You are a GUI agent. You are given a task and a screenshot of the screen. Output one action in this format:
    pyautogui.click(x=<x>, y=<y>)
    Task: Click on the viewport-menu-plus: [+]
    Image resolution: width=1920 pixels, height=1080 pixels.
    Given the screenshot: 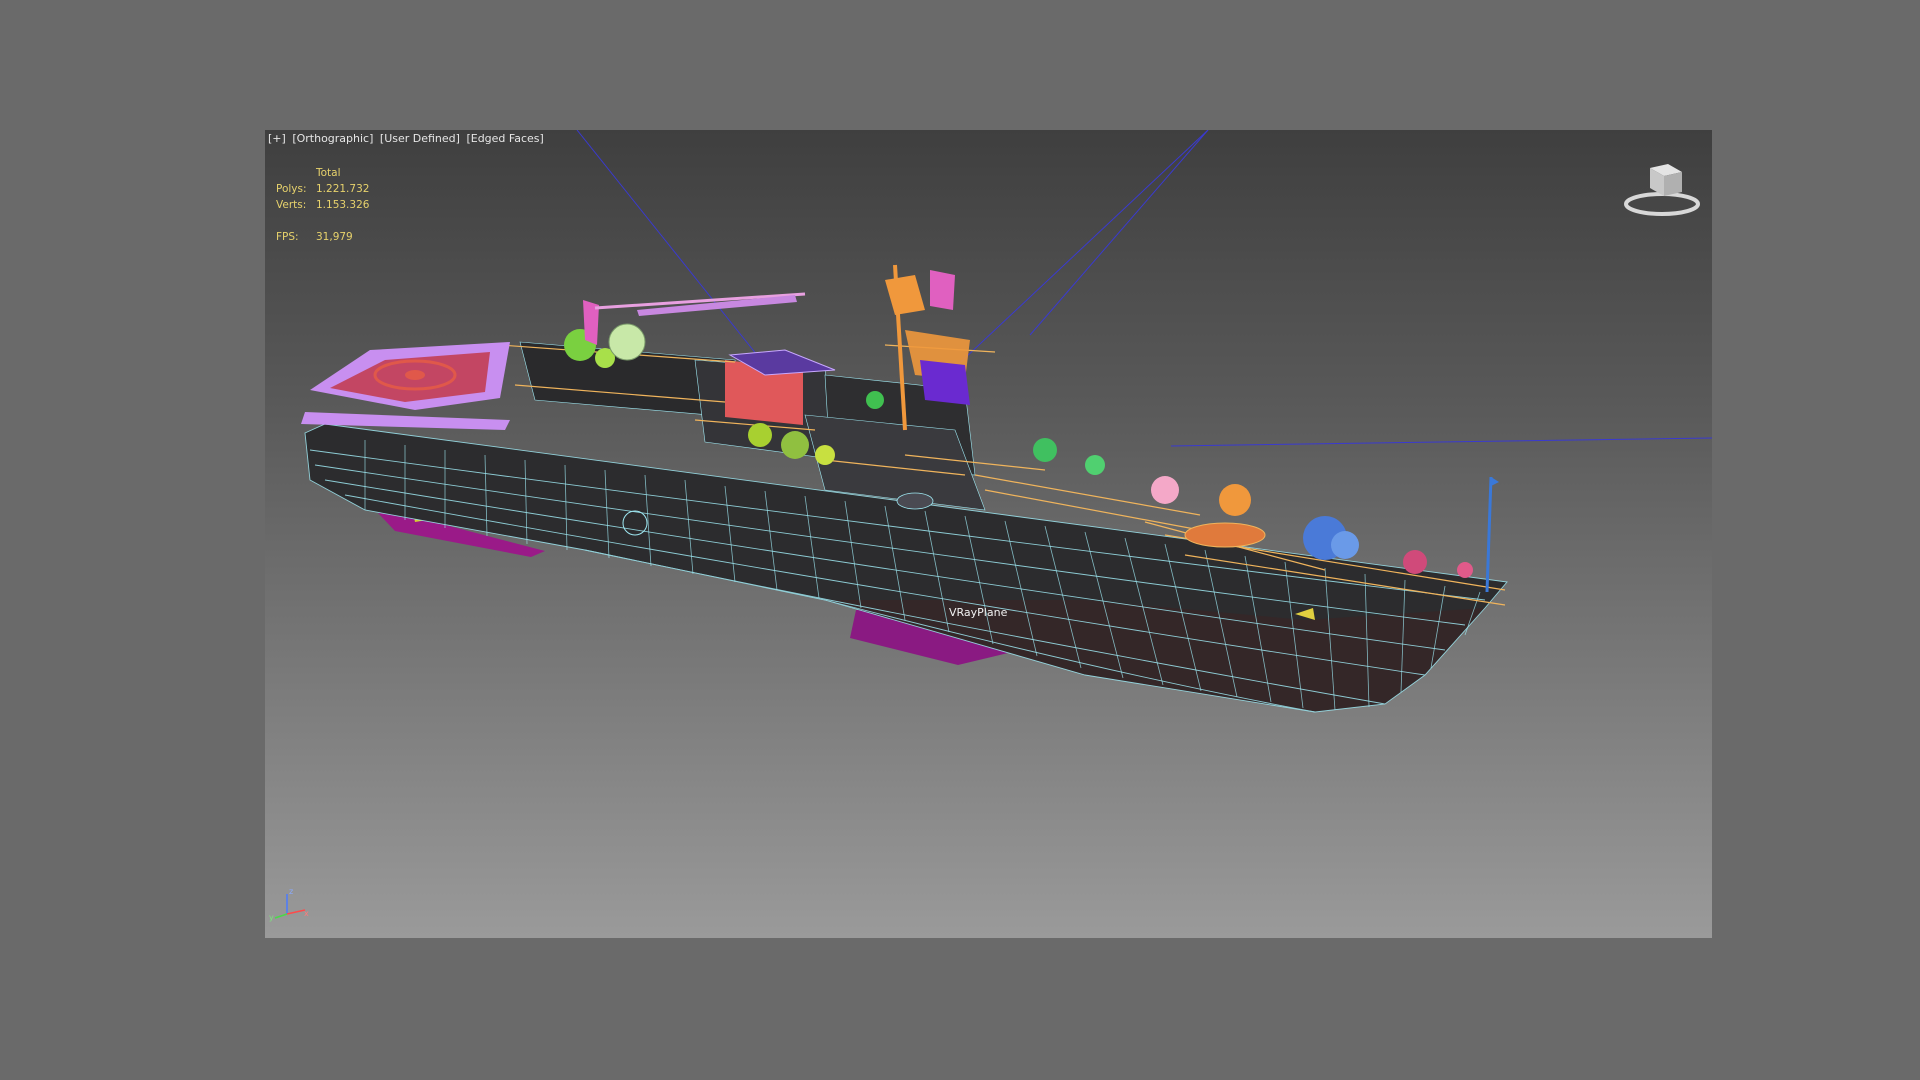 What is the action you would take?
    pyautogui.click(x=277, y=138)
    